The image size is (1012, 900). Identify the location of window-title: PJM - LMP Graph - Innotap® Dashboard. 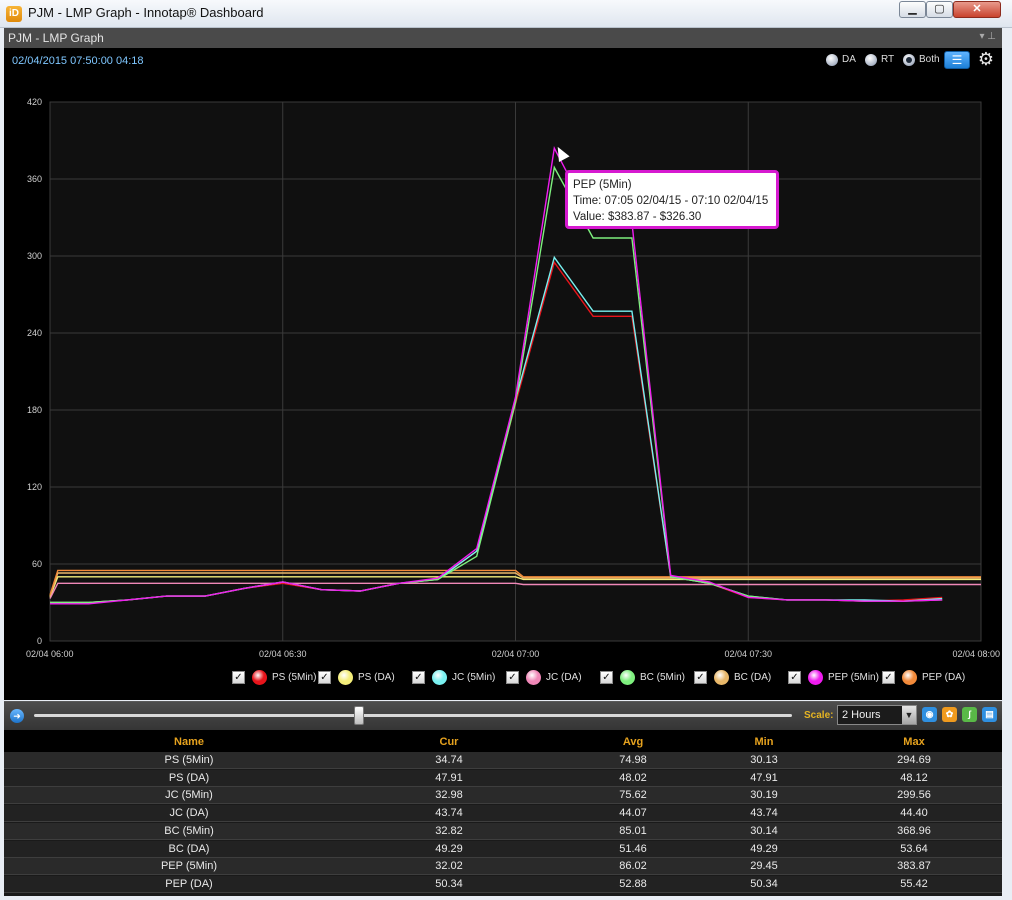
(146, 12).